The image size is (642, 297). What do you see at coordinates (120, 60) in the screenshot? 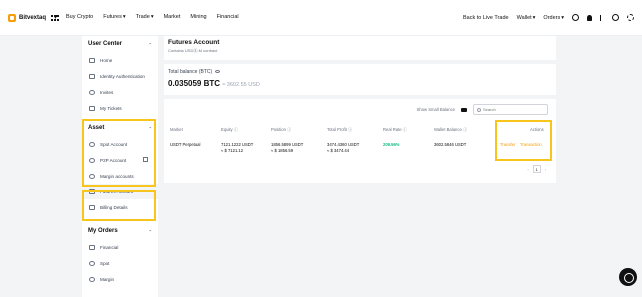
I see `sidebar-item-home: Home` at bounding box center [120, 60].